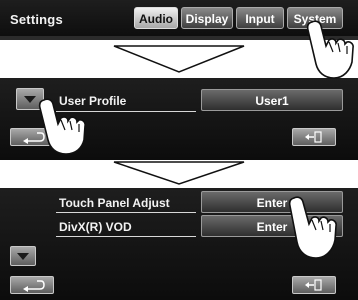  I want to click on setting-label: DivX(R) VOD, so click(95, 227).